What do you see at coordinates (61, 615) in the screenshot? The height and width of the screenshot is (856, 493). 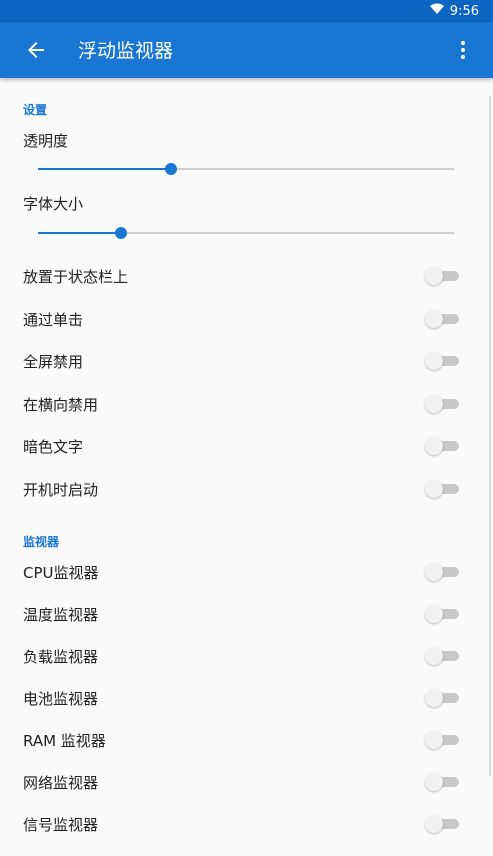 I see `toggle-row-label: 温度监视器` at bounding box center [61, 615].